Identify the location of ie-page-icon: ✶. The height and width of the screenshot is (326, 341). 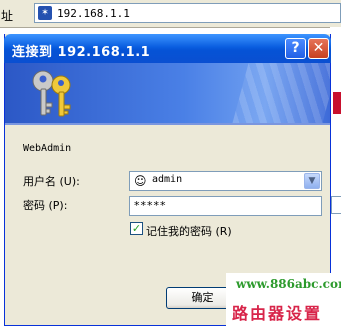
(45, 13).